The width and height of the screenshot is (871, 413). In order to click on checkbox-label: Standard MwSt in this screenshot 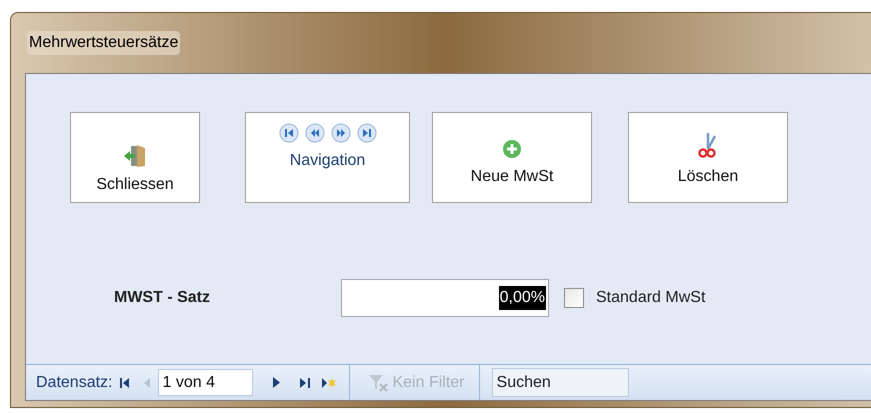, I will do `click(651, 298)`.